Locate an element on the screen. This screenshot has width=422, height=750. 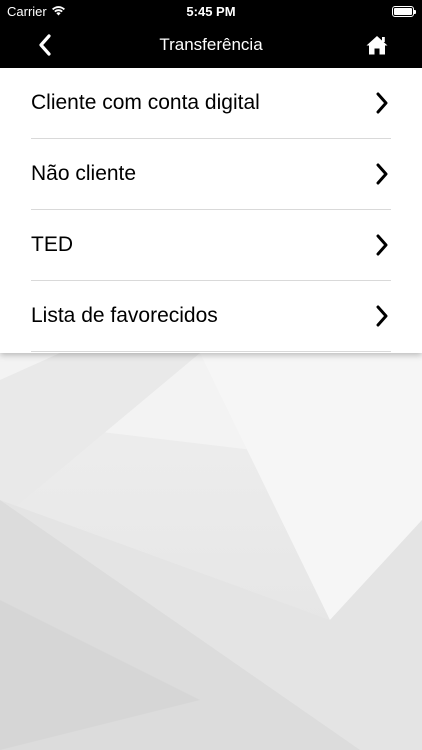
chevron-left-icon is located at coordinates (45, 45).